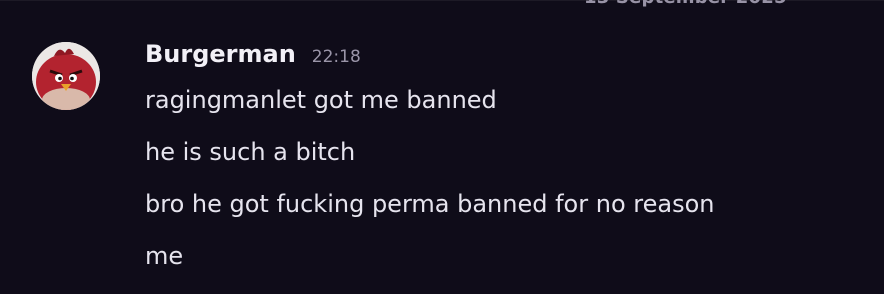 Image resolution: width=884 pixels, height=294 pixels. Describe the element at coordinates (336, 57) in the screenshot. I see `timestamp: 22:18` at that location.